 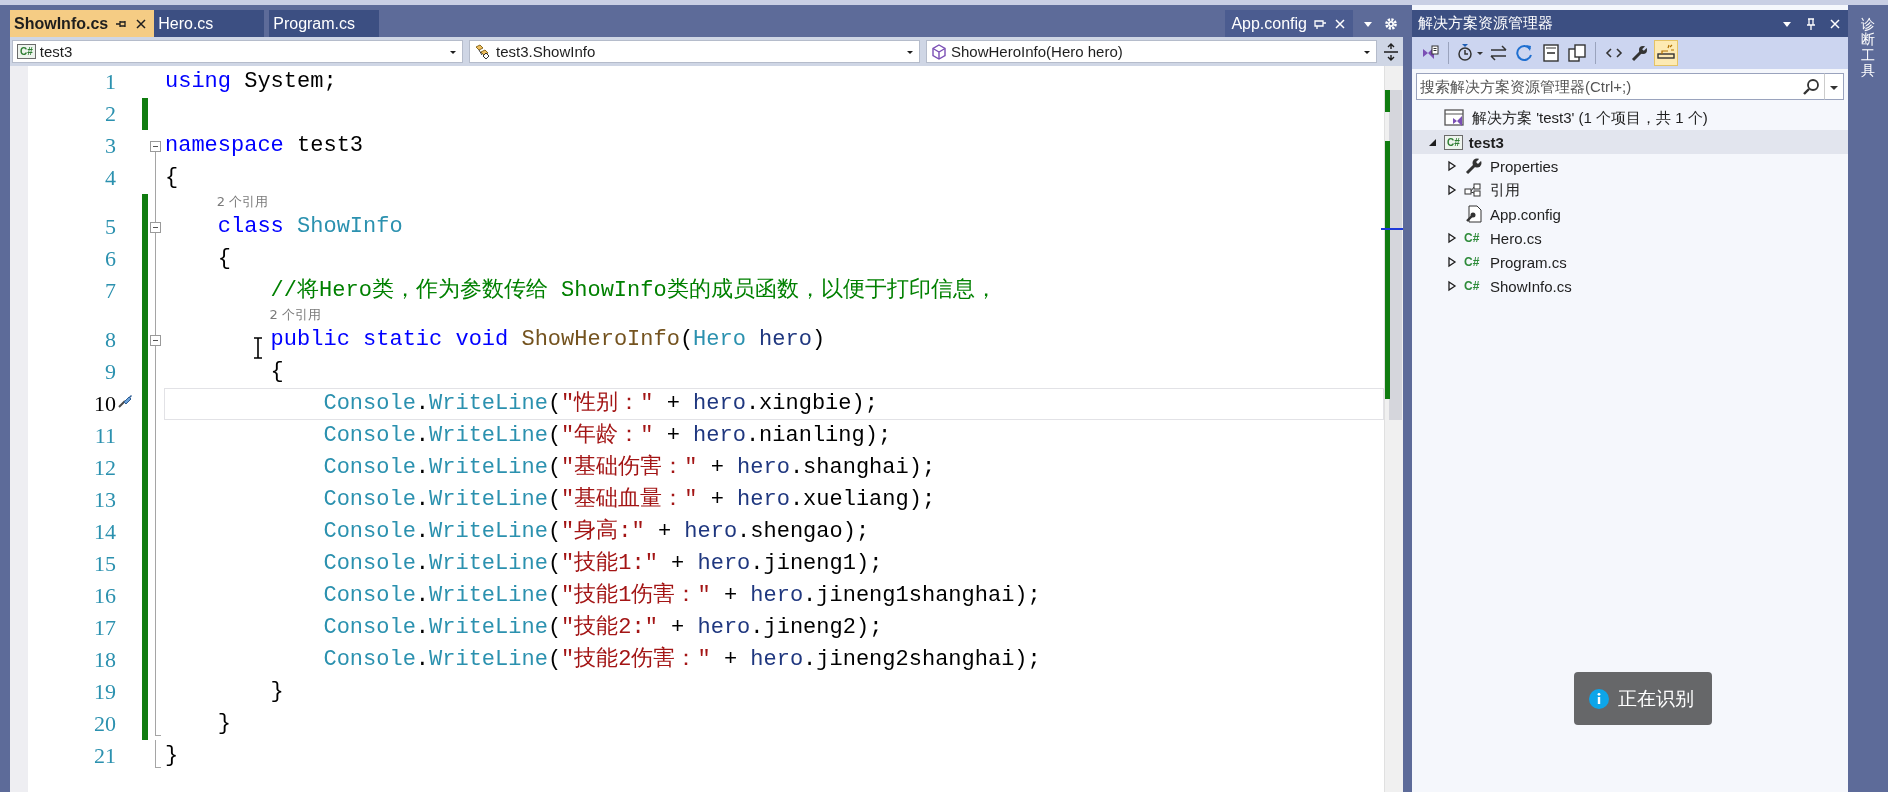 I want to click on tree-item: C# Hero.cs, so click(x=1630, y=238).